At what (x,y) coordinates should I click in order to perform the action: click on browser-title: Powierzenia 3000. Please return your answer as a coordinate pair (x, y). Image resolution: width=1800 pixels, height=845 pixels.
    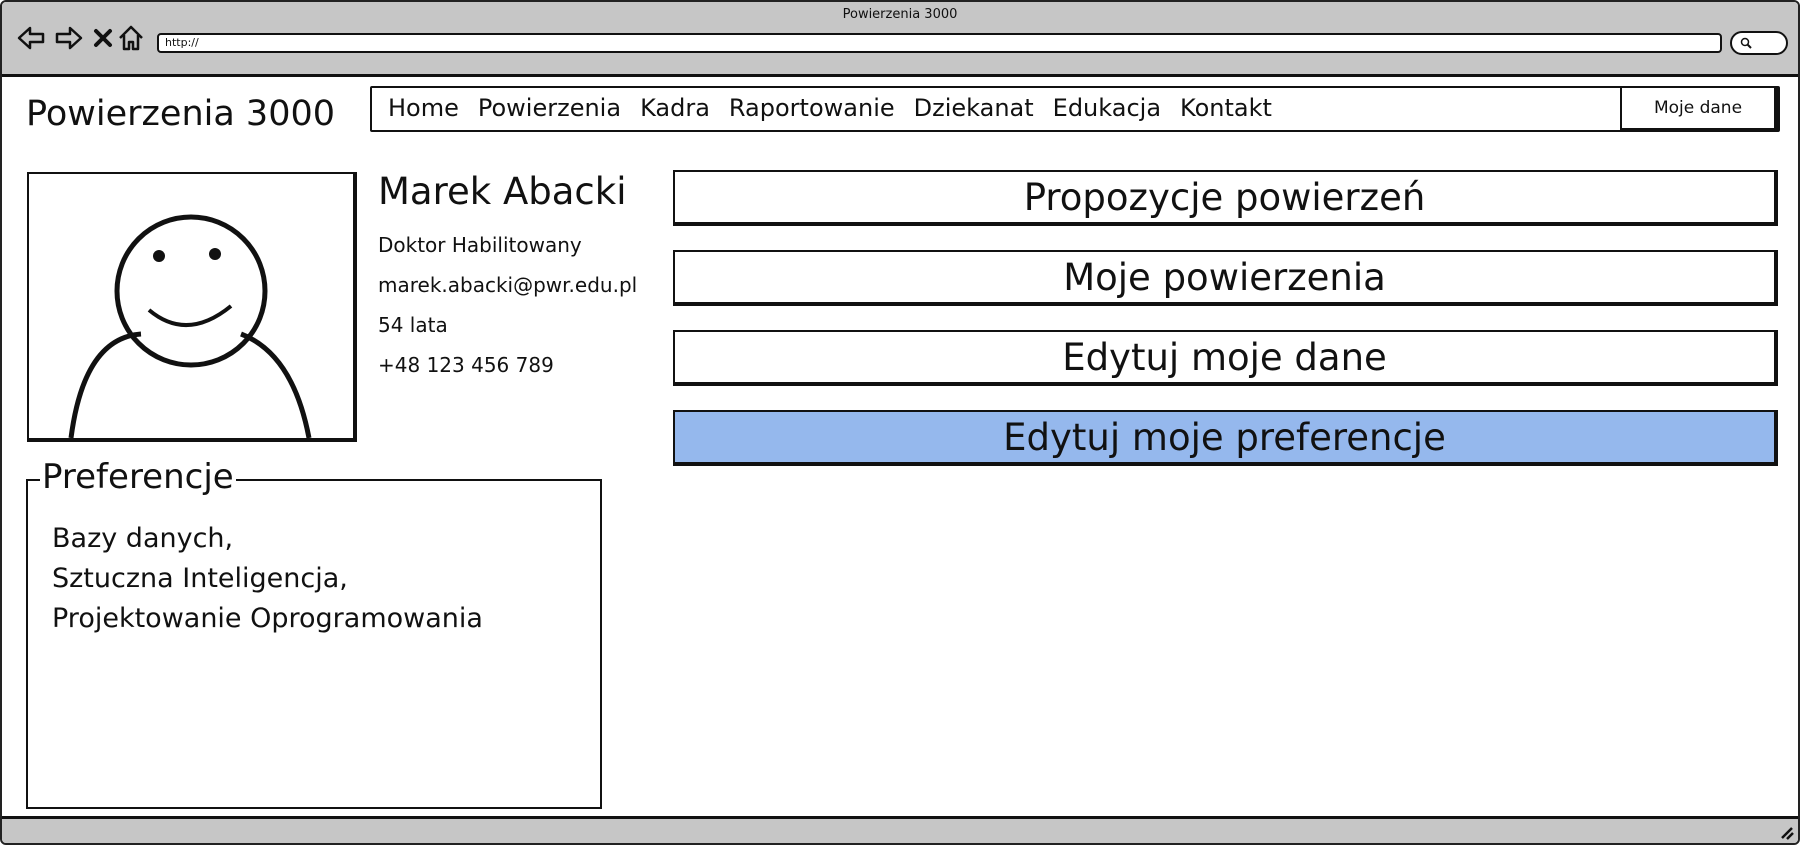
    Looking at the image, I should click on (900, 14).